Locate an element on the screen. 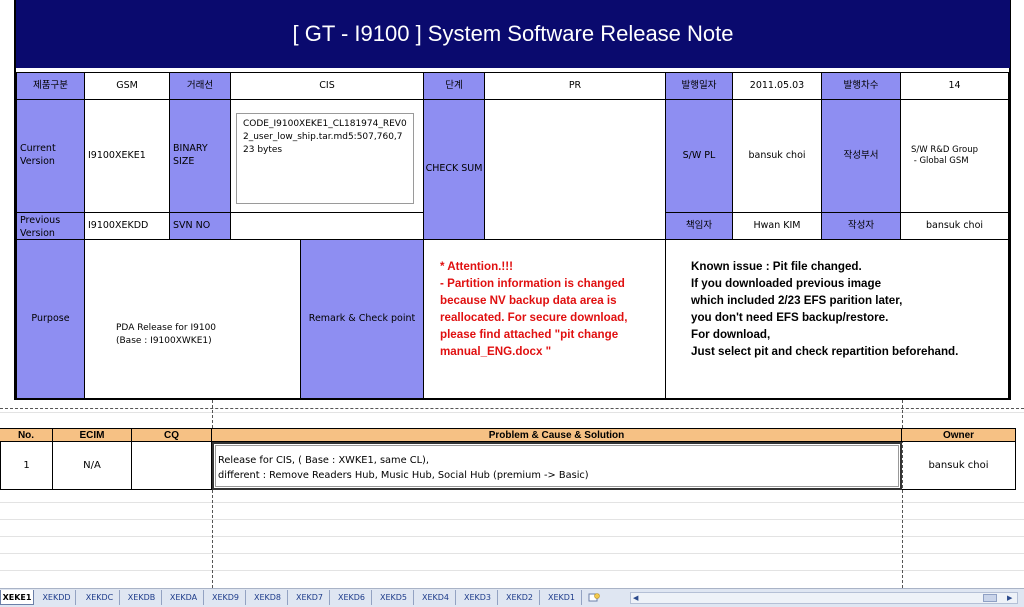 The height and width of the screenshot is (607, 1024). known-line: you don't need EFS backup/restore. is located at coordinates (790, 317).